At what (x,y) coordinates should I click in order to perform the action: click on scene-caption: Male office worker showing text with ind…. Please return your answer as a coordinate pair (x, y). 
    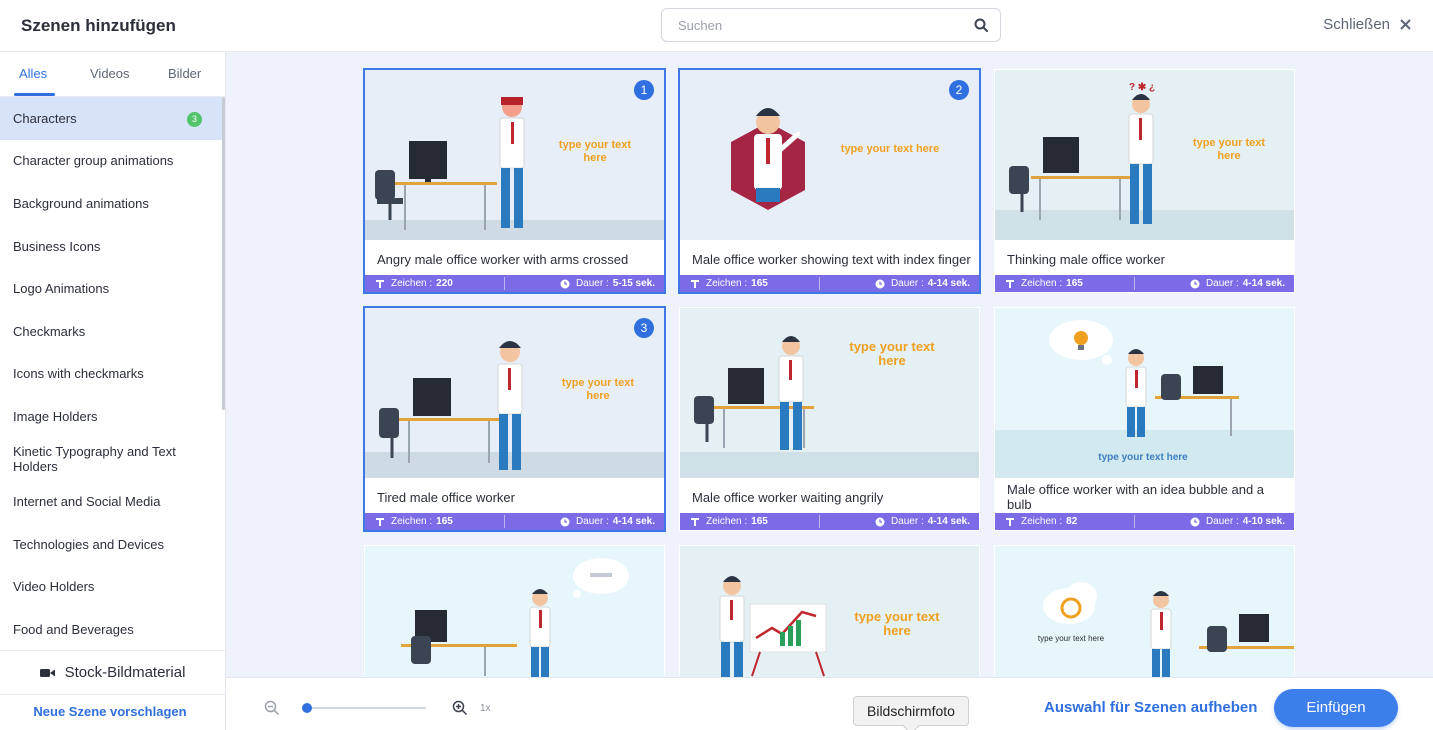
    Looking at the image, I should click on (831, 259).